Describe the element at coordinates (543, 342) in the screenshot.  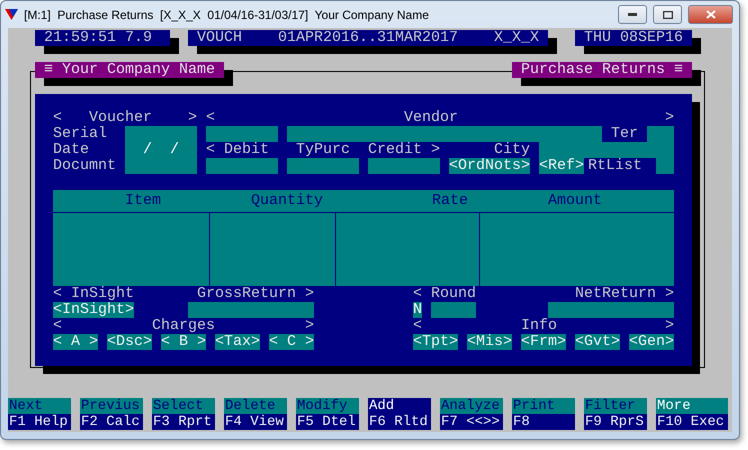
I see `info-button: <Frm>` at that location.